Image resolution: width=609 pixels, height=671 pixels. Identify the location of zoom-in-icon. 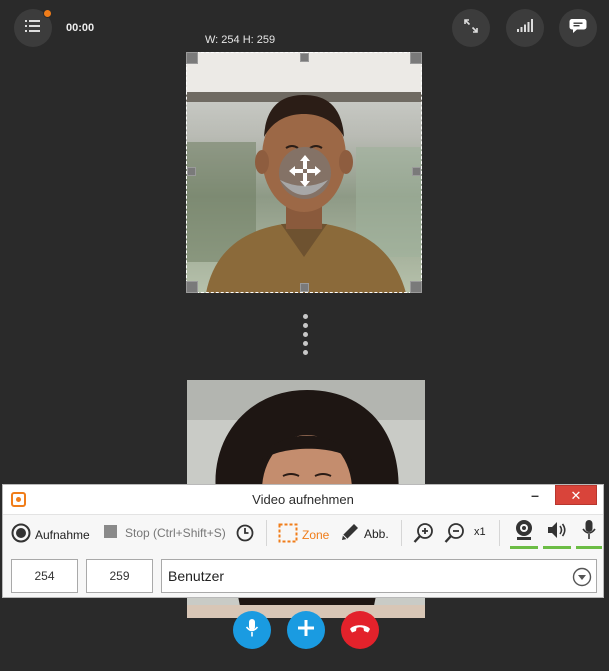
(424, 535).